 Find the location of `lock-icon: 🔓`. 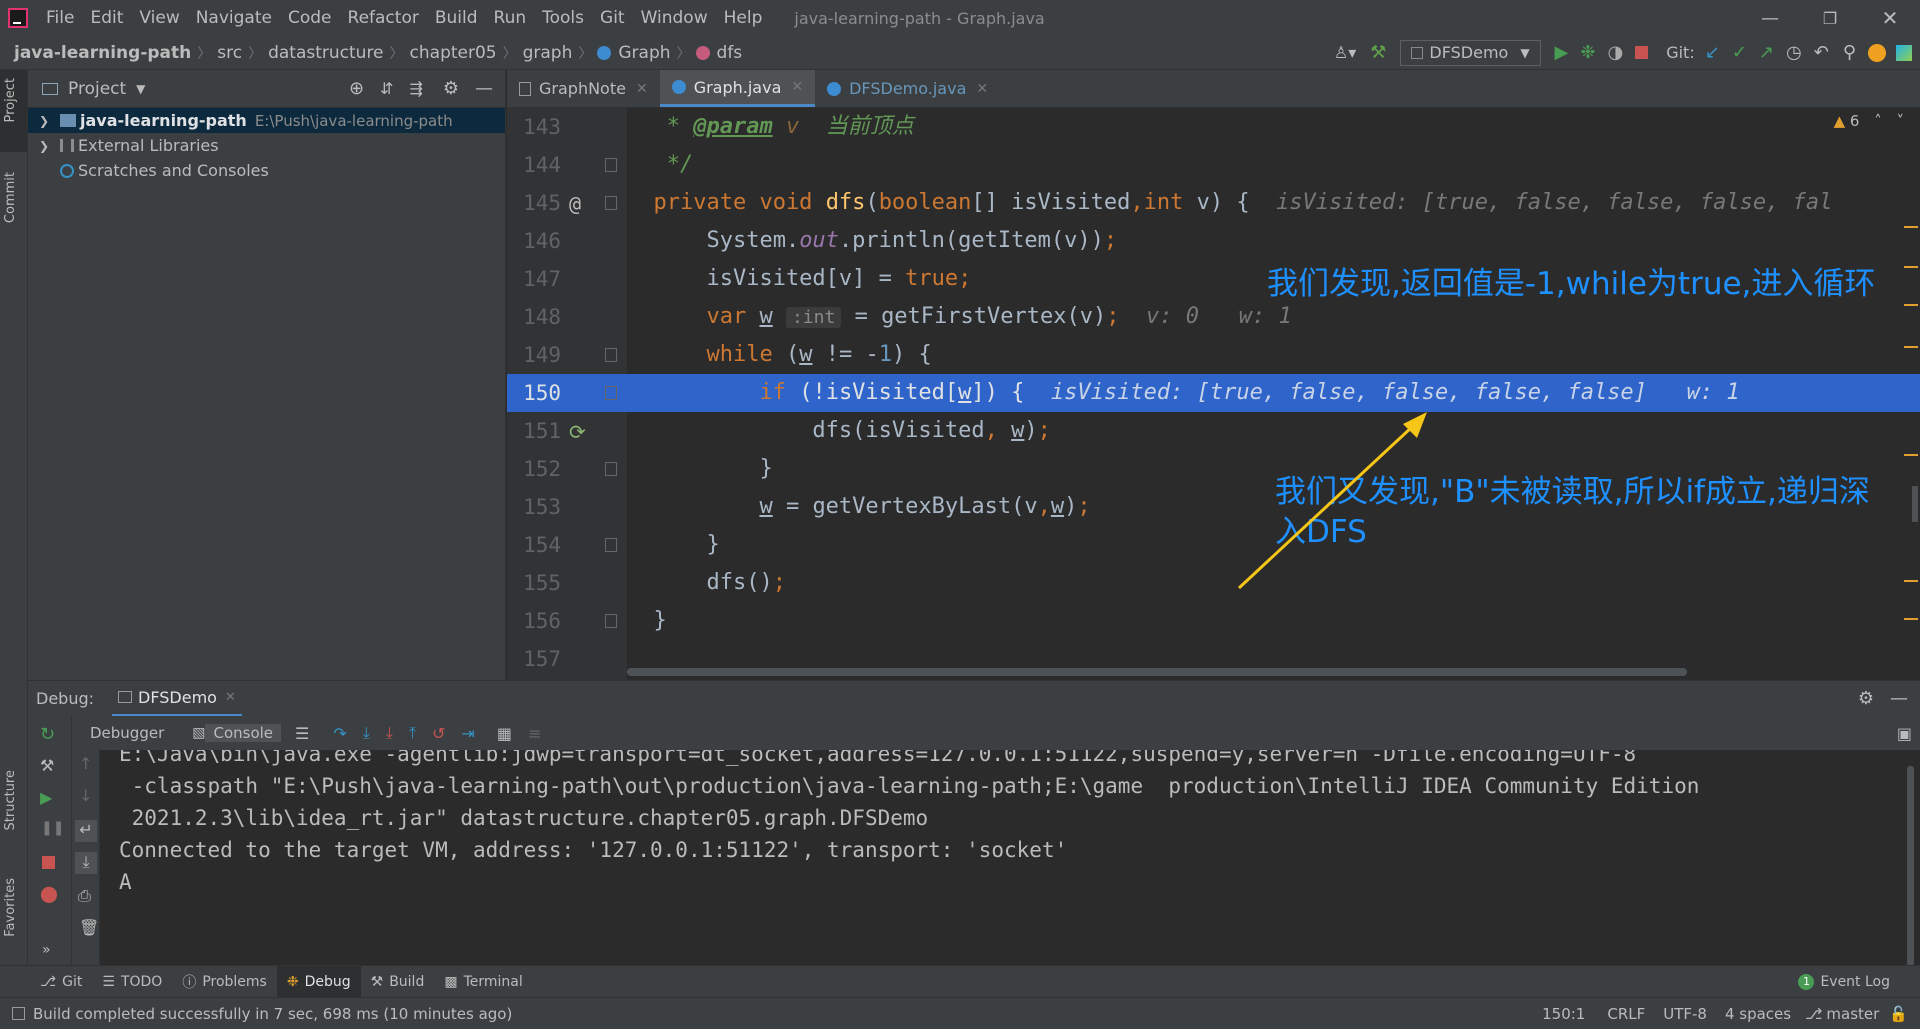

lock-icon: 🔓 is located at coordinates (1898, 1014).